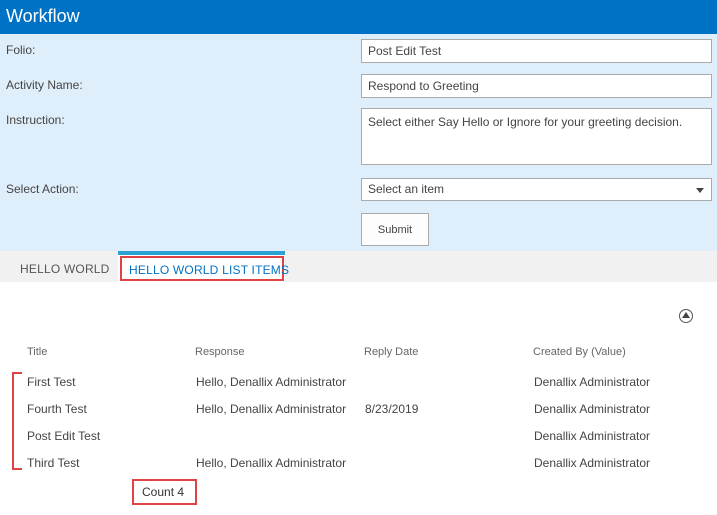 The height and width of the screenshot is (515, 717). What do you see at coordinates (35, 120) in the screenshot?
I see `instruction-label: Instruction:` at bounding box center [35, 120].